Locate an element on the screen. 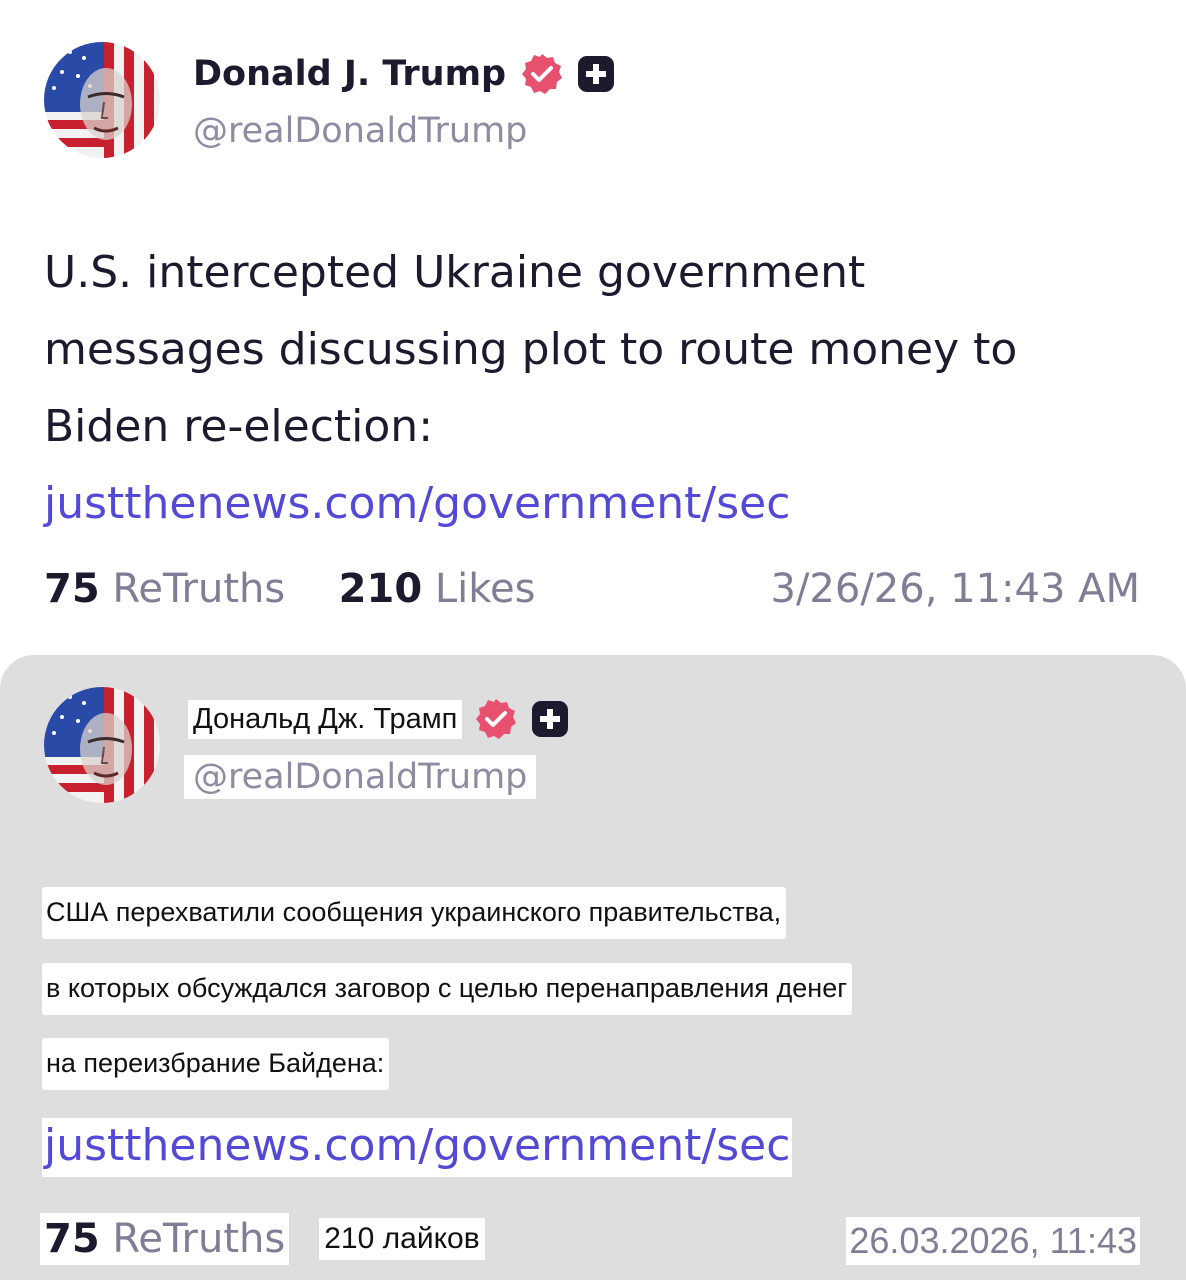  post-text-line: U.S. intercepted Ukraine government is located at coordinates (455, 272).